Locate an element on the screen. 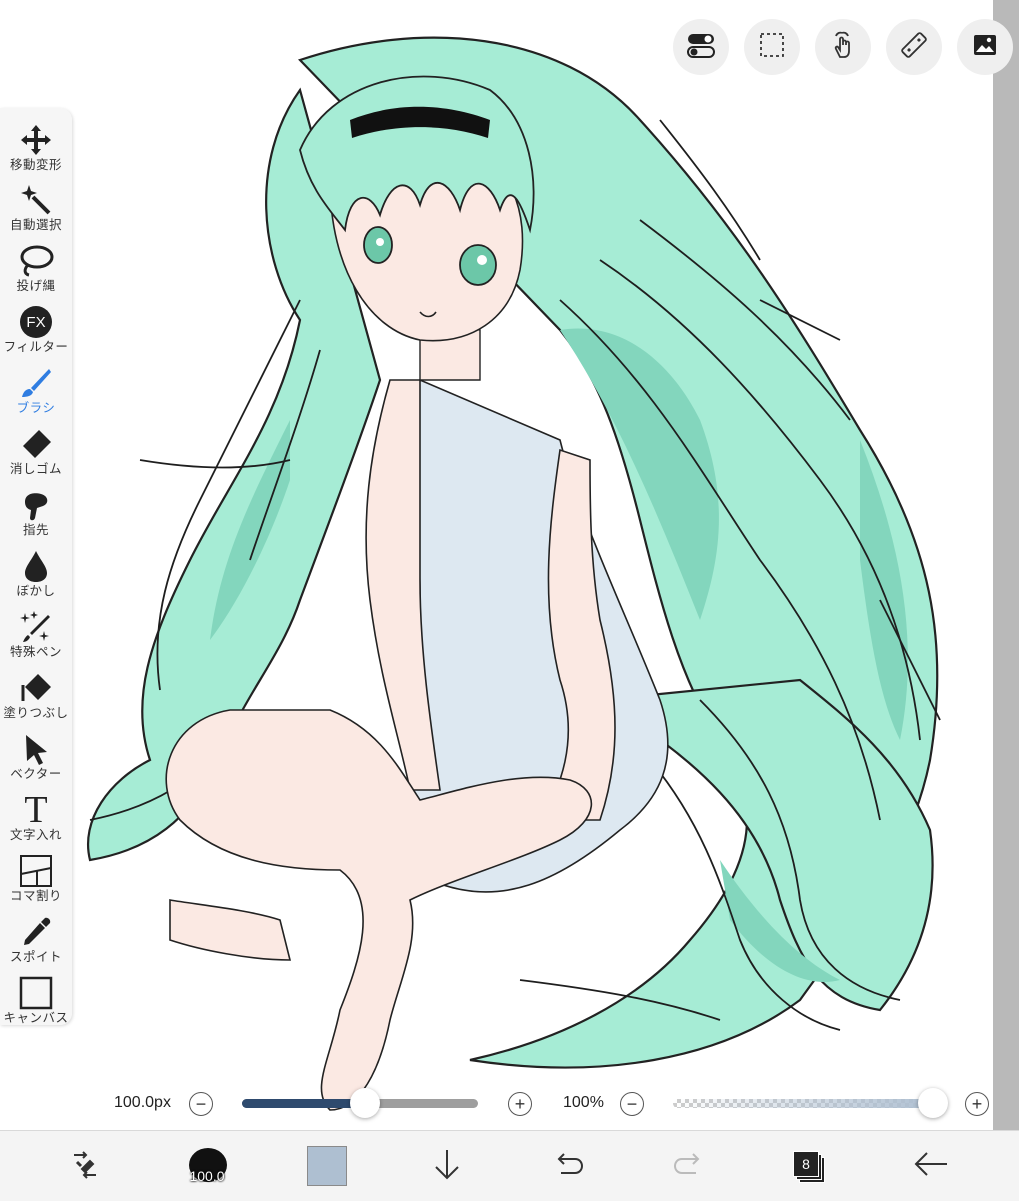 This screenshot has height=1201, width=1019. brush-size-plus-button: + is located at coordinates (520, 1104).